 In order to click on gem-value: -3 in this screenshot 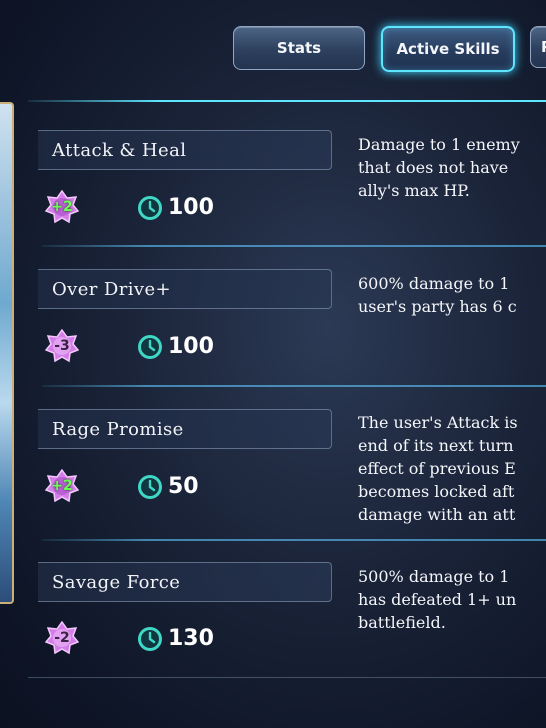, I will do `click(62, 346)`.